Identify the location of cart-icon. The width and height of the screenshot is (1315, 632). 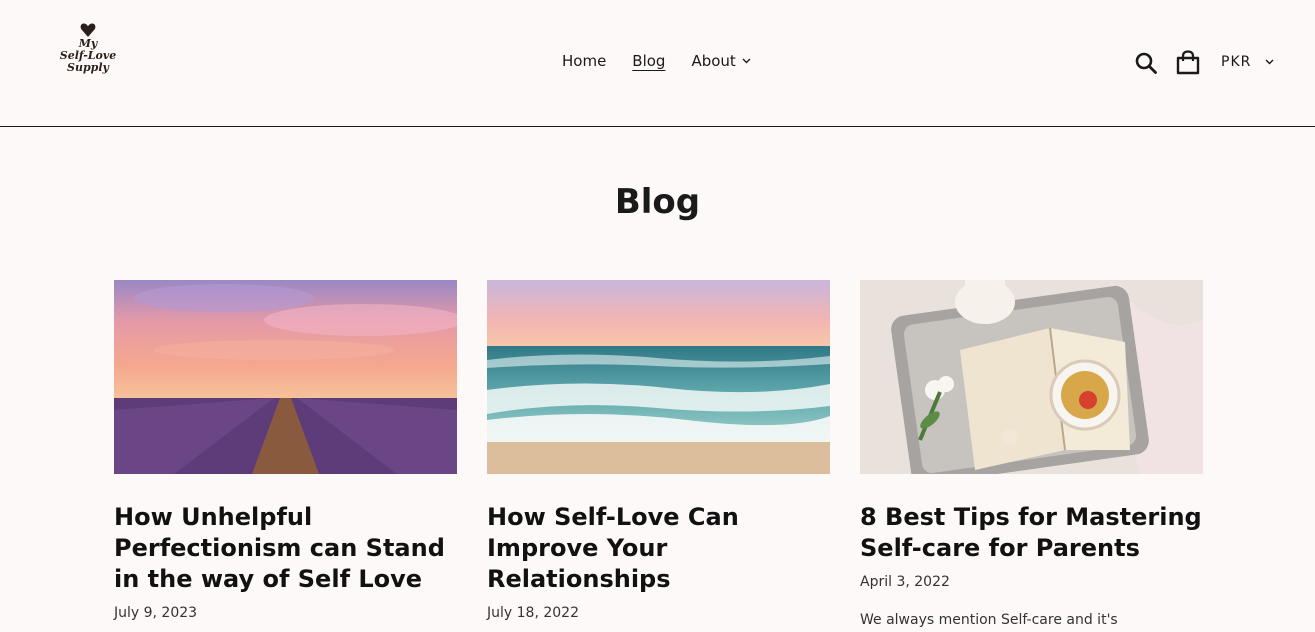
(1188, 64).